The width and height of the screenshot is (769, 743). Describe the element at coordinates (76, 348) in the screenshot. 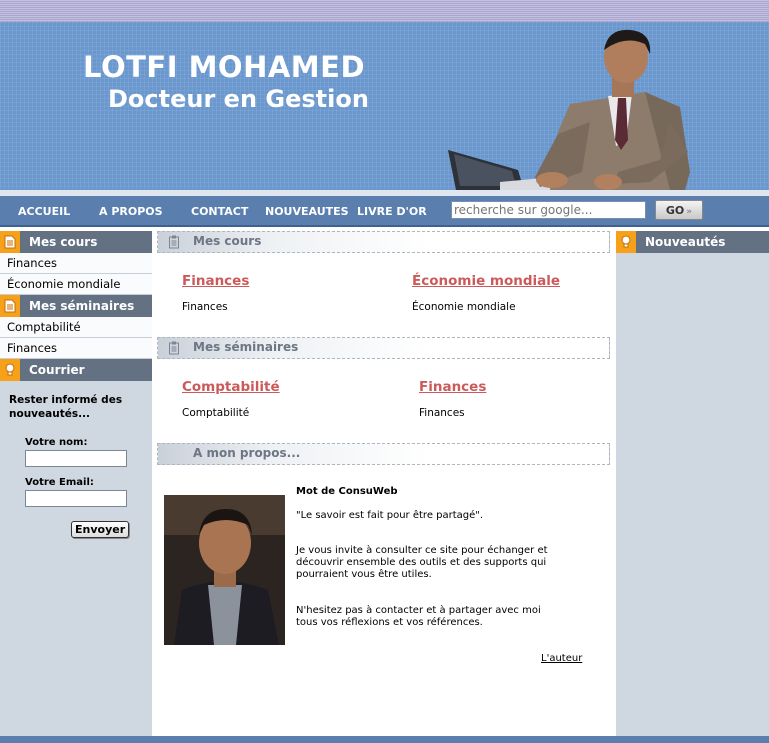

I see `sidebar-item-seminar-finances: Finances` at that location.